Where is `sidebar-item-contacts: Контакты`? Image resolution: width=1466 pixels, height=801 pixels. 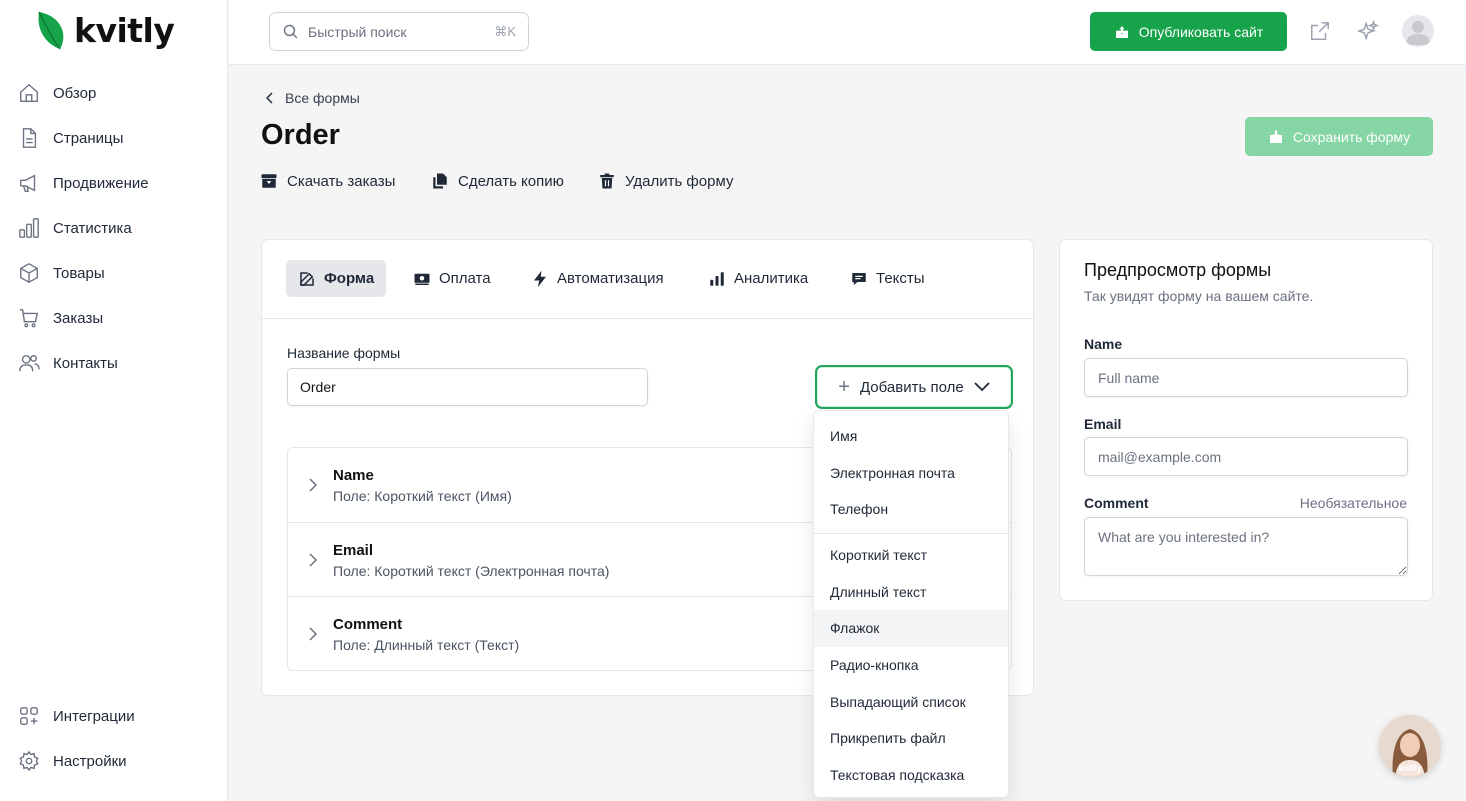 sidebar-item-contacts: Контакты is located at coordinates (68, 363).